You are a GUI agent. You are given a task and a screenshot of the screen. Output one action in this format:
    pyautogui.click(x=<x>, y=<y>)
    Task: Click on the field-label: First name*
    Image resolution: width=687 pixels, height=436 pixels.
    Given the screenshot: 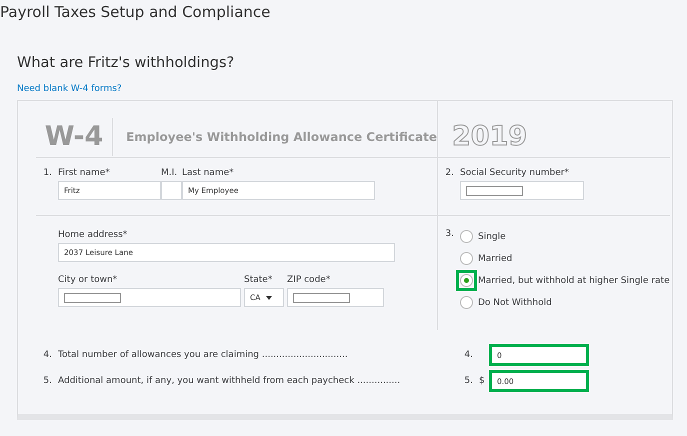 What is the action you would take?
    pyautogui.click(x=84, y=173)
    